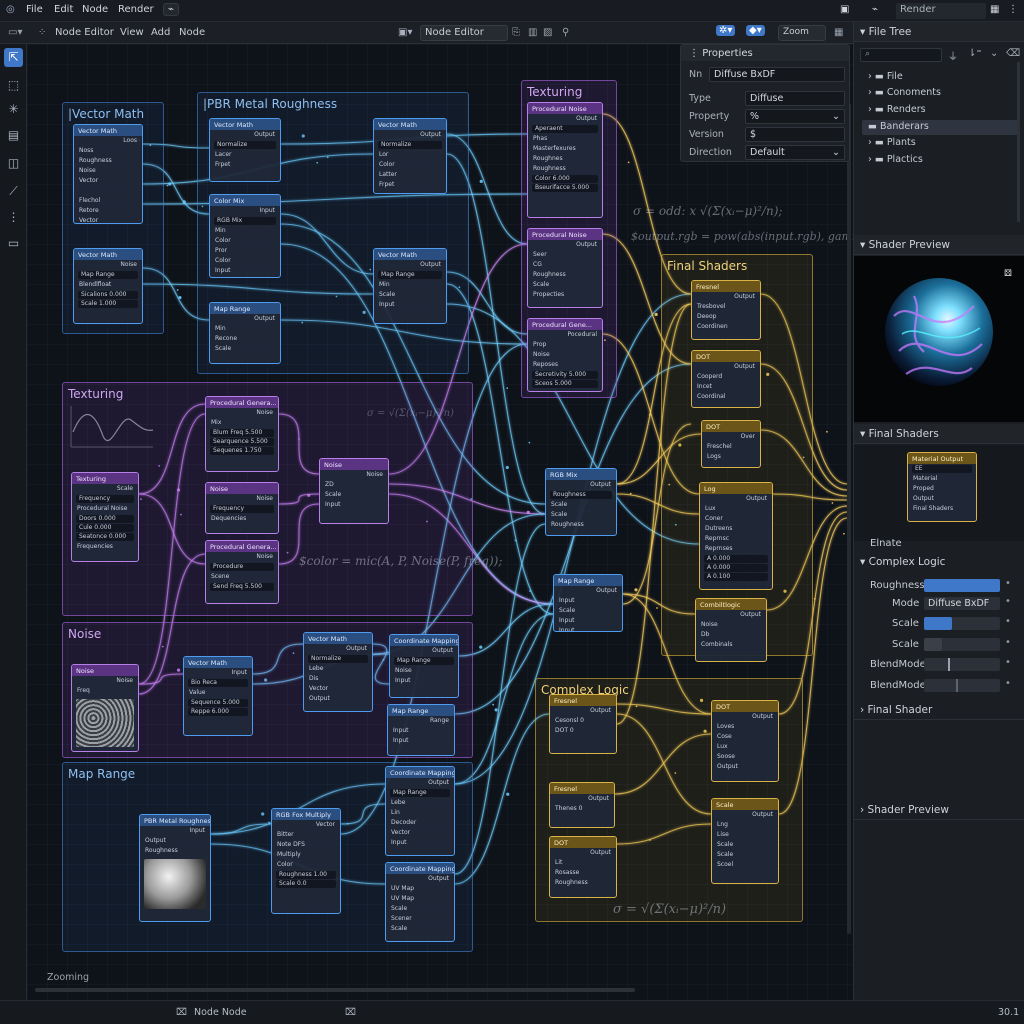 This screenshot has width=1024, height=1024. Describe the element at coordinates (13, 57) in the screenshot. I see `select-tool-icon: ⇱` at that location.